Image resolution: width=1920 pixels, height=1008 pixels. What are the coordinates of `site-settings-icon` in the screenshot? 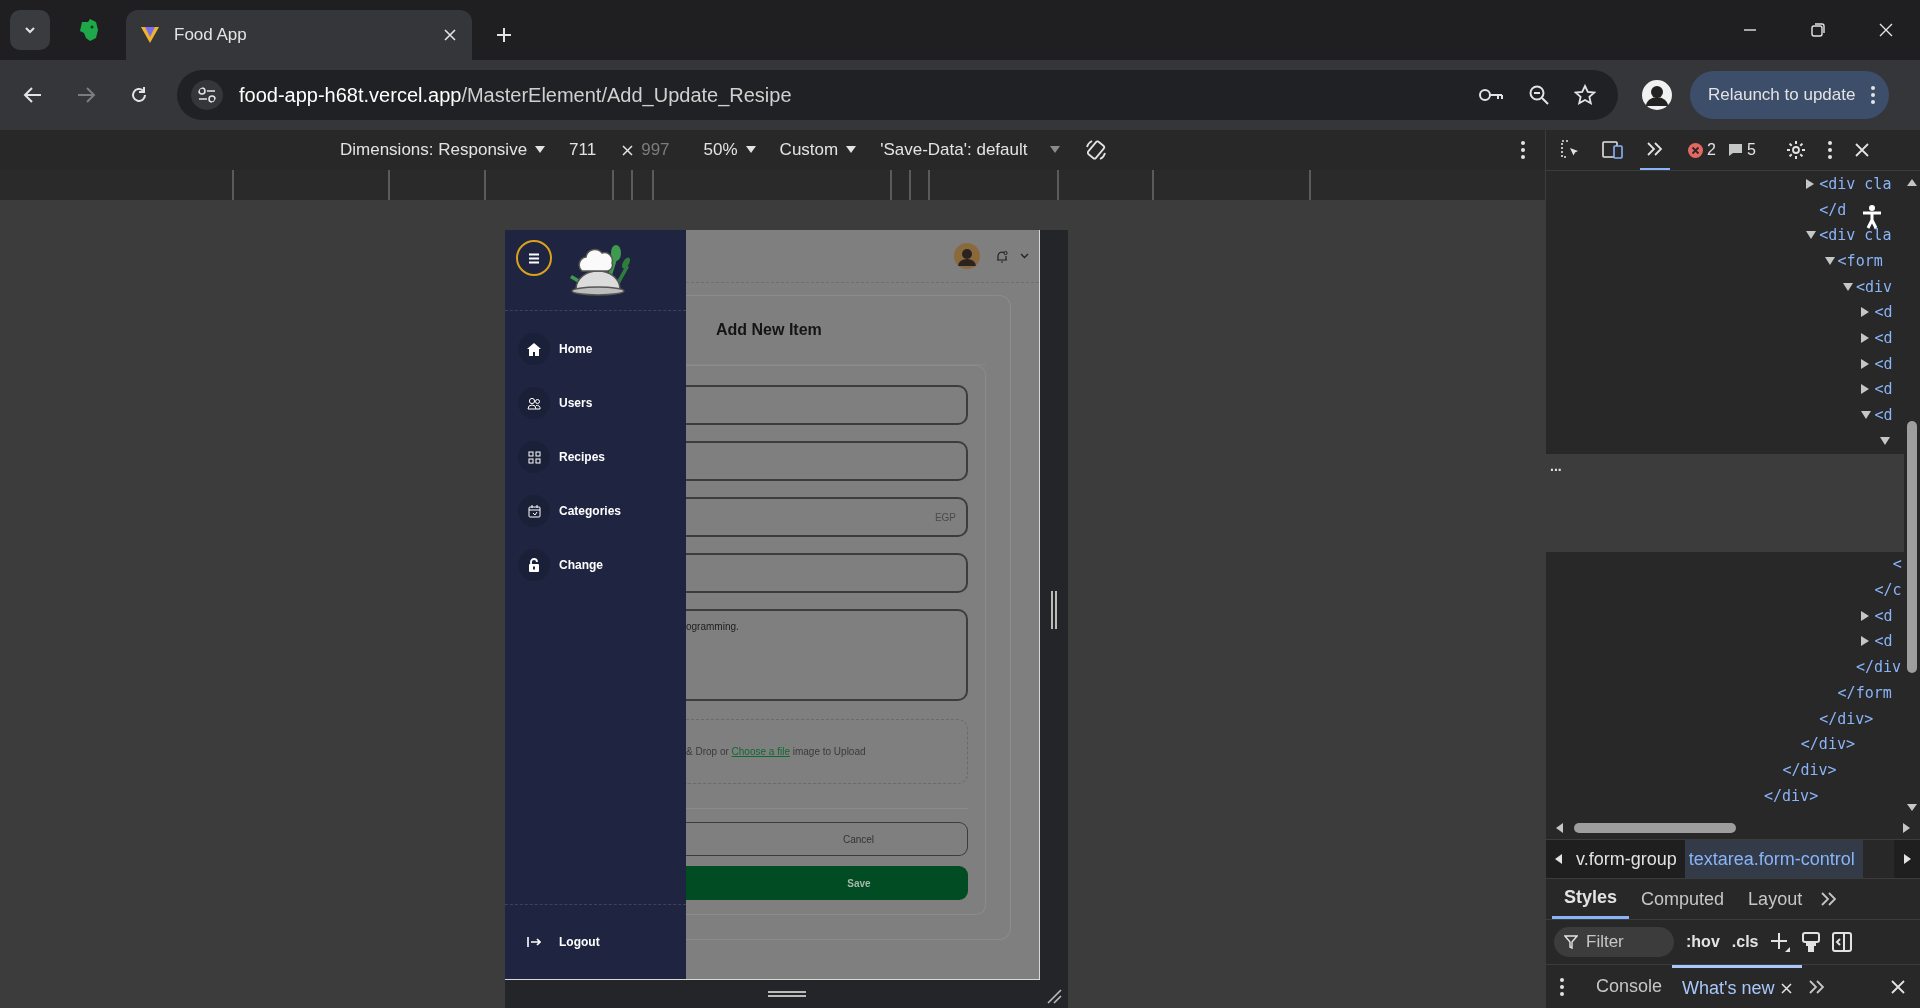 It's located at (207, 95).